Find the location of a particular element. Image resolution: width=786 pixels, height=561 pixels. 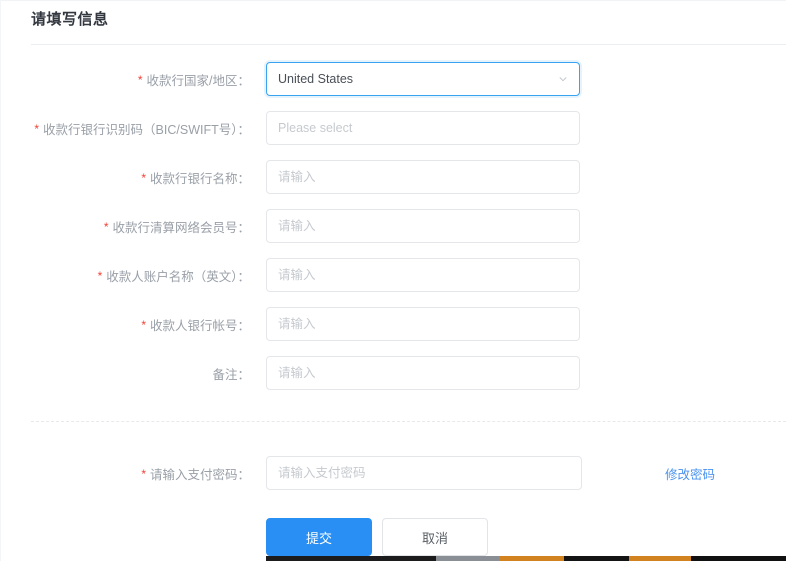

control-bic-swift-code is located at coordinates (423, 128).